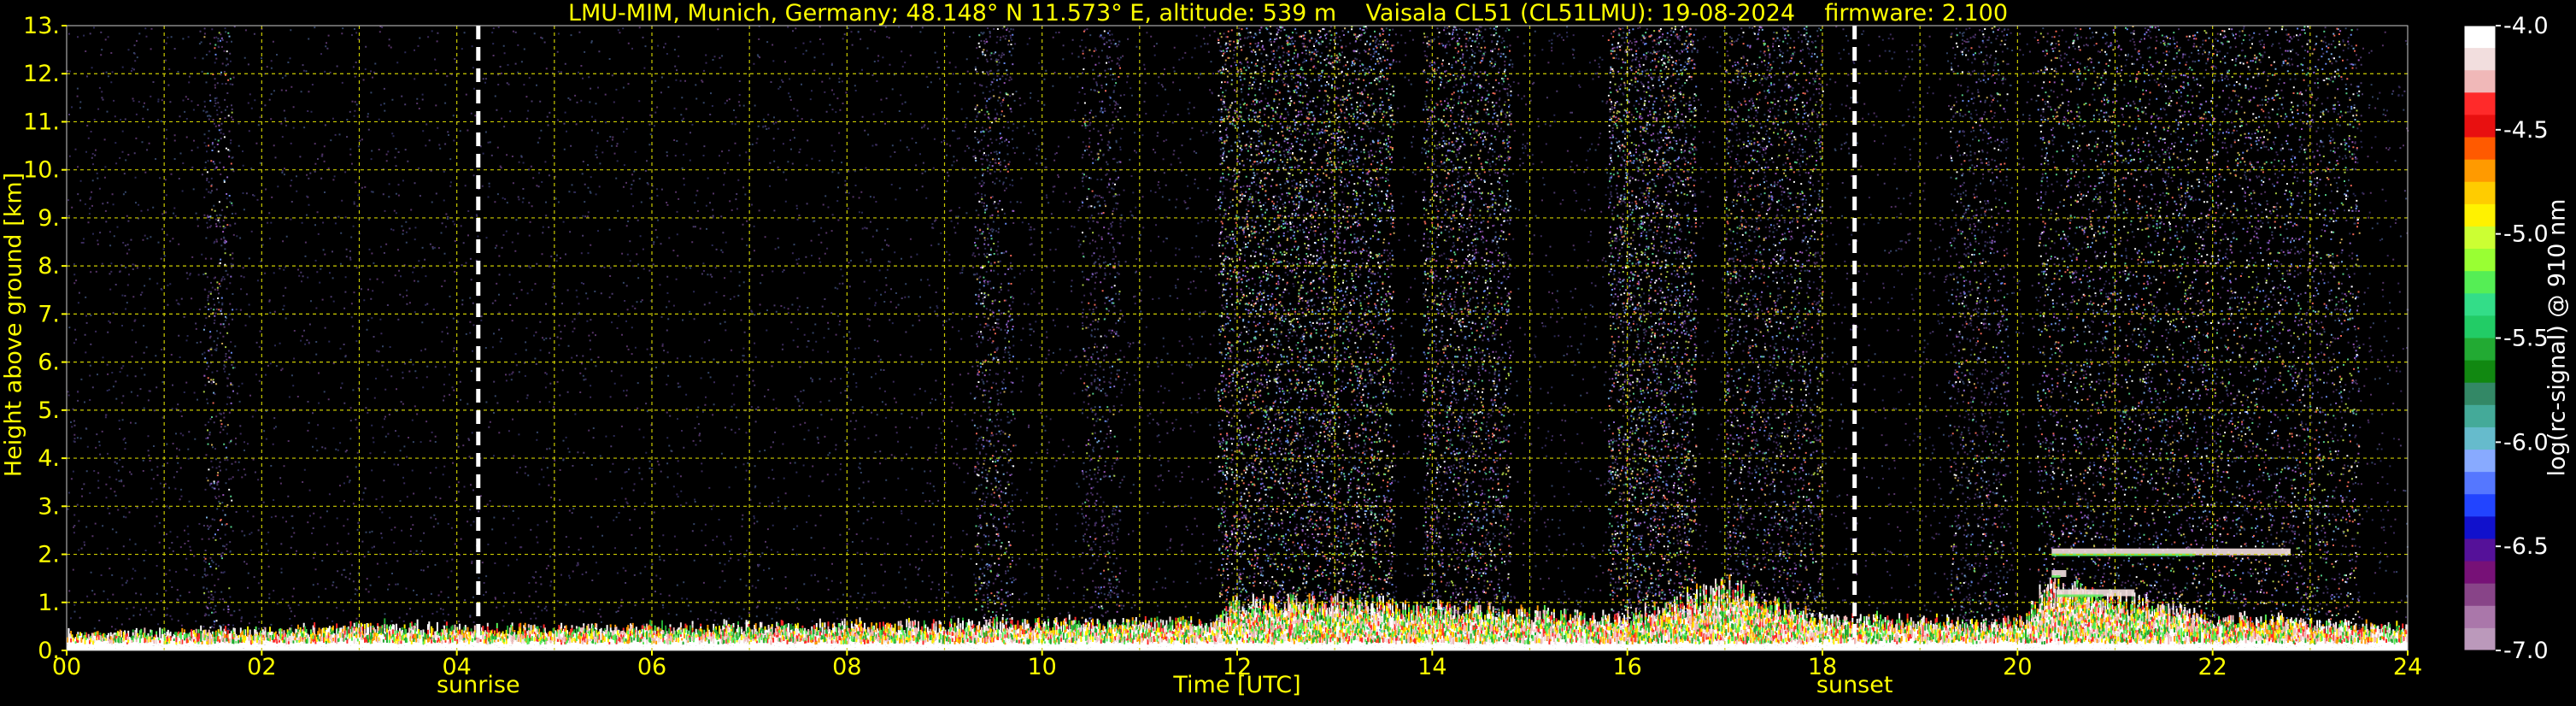 The height and width of the screenshot is (706, 2576). I want to click on colorbar-tick-labels: -4.0-4.5-5.0-5.5-6.0-6.5-7.0, so click(2522, 338).